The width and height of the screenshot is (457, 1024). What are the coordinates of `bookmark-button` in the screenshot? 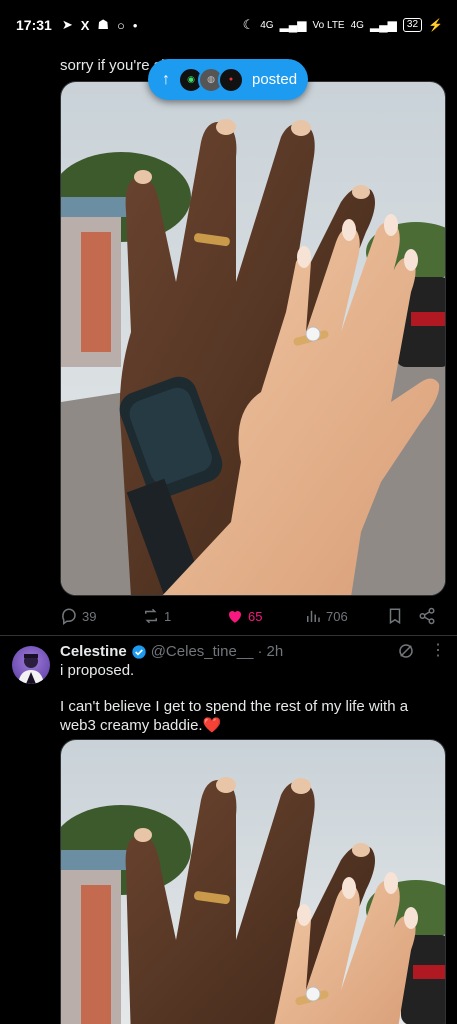 It's located at (395, 616).